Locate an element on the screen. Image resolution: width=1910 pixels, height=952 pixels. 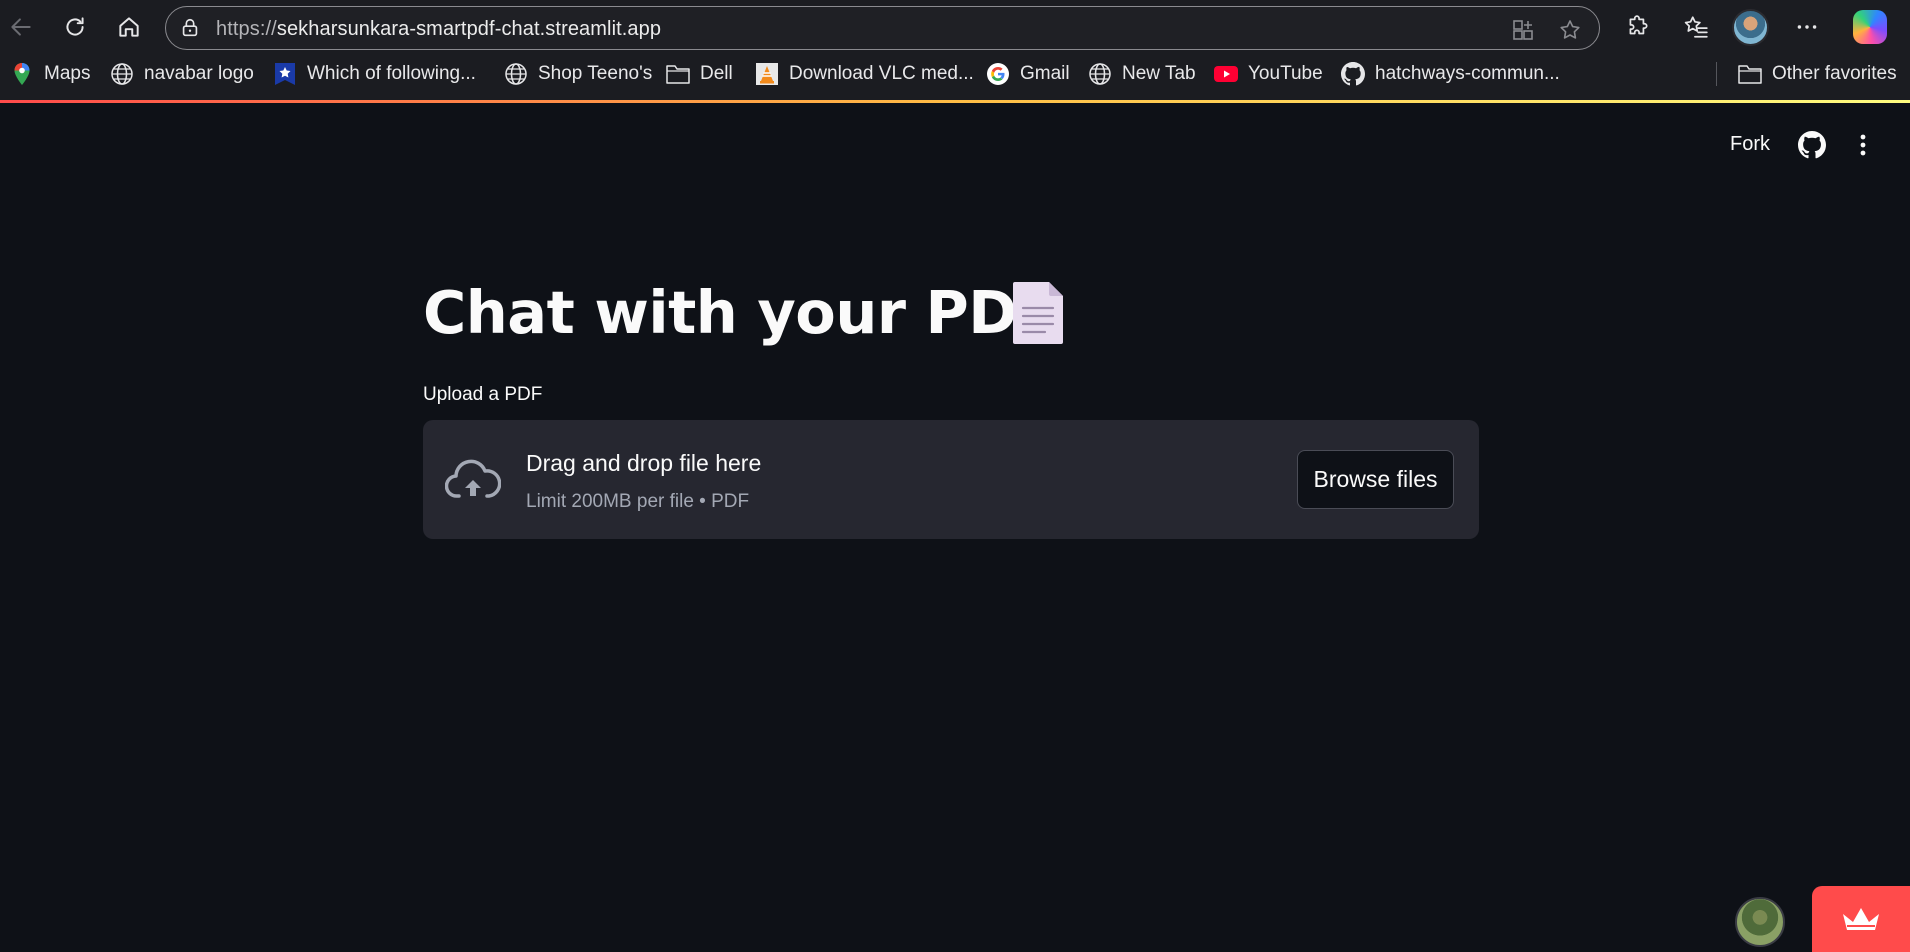
bookmark-gmail: Gmail is located at coordinates (1028, 74).